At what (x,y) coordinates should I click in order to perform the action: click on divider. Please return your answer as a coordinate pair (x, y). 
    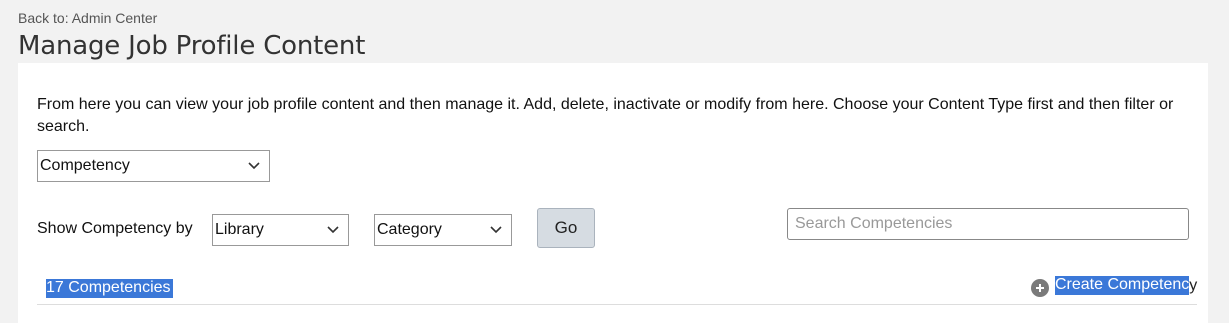
    Looking at the image, I should click on (617, 304).